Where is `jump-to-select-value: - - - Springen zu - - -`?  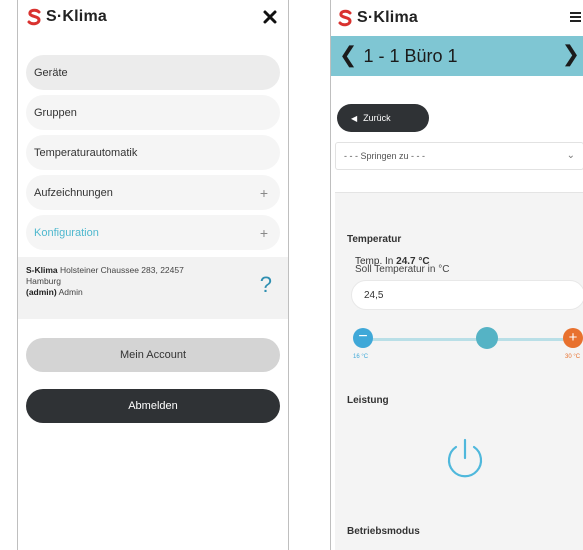 jump-to-select-value: - - - Springen zu - - - is located at coordinates (385, 156).